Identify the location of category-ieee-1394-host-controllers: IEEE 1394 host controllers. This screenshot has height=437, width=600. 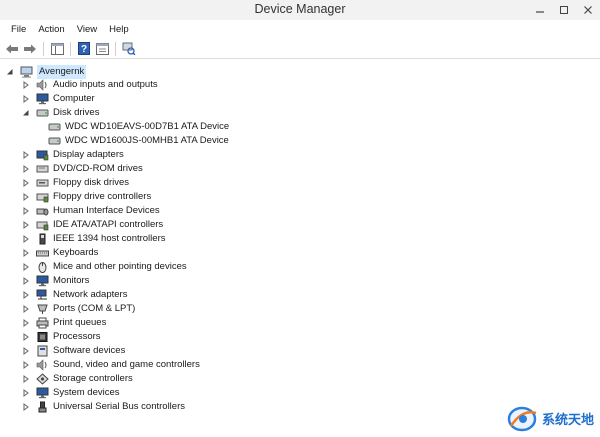
(93, 239).